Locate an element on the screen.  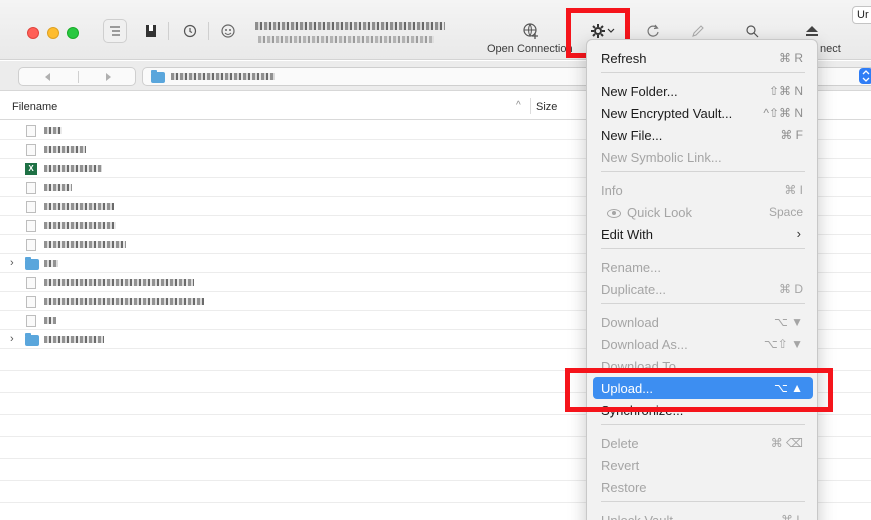
menu-item-label: Download is located at coordinates (630, 322).